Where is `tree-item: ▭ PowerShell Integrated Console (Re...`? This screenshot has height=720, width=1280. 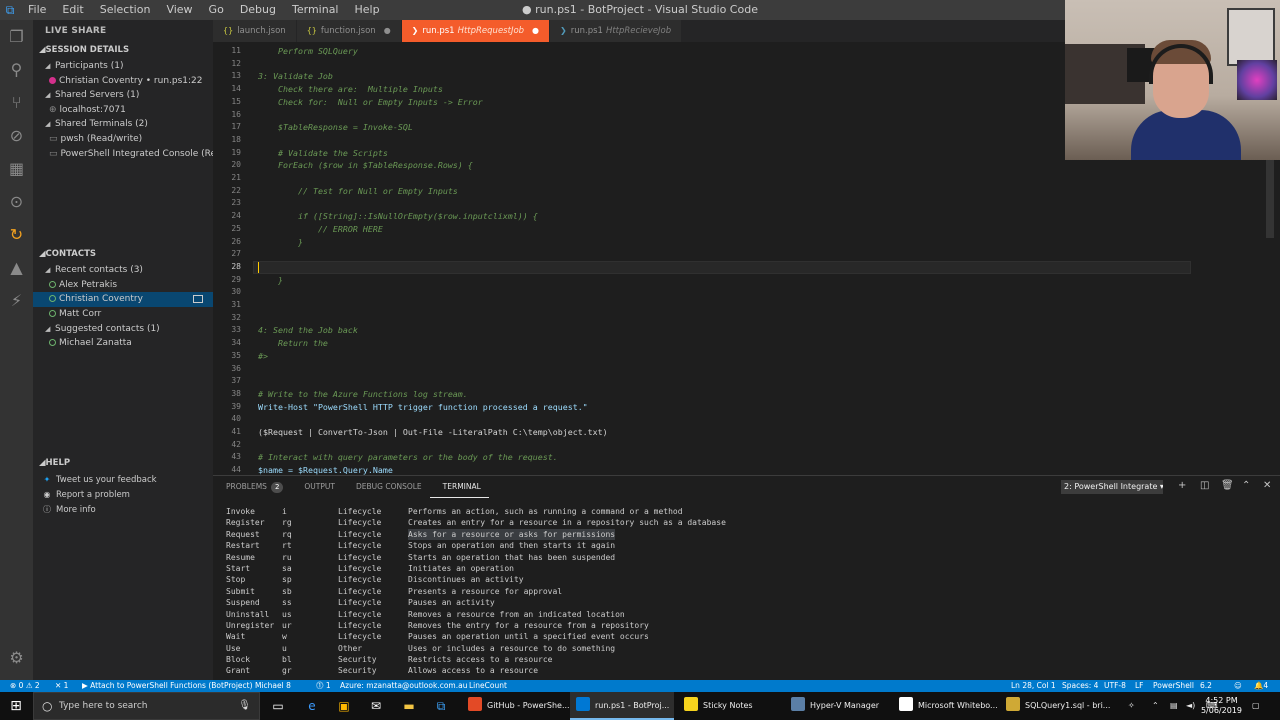 tree-item: ▭ PowerShell Integrated Console (Re... is located at coordinates (123, 154).